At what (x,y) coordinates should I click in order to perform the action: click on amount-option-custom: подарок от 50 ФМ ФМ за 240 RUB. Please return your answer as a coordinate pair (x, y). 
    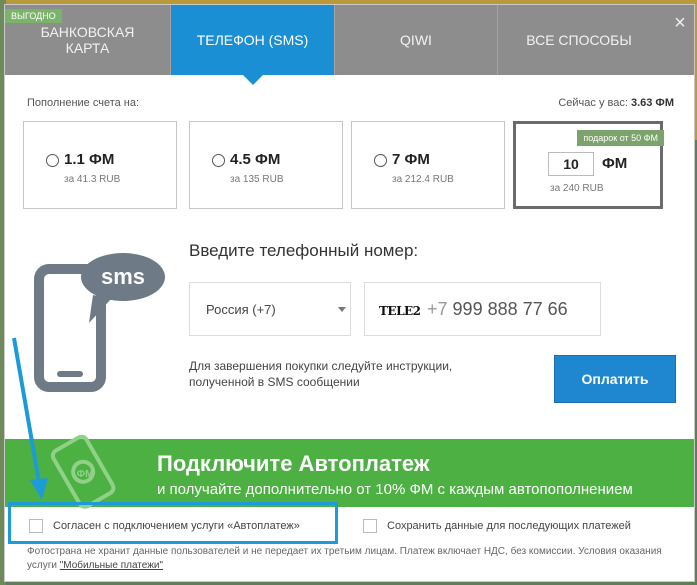
    Looking at the image, I should click on (588, 165).